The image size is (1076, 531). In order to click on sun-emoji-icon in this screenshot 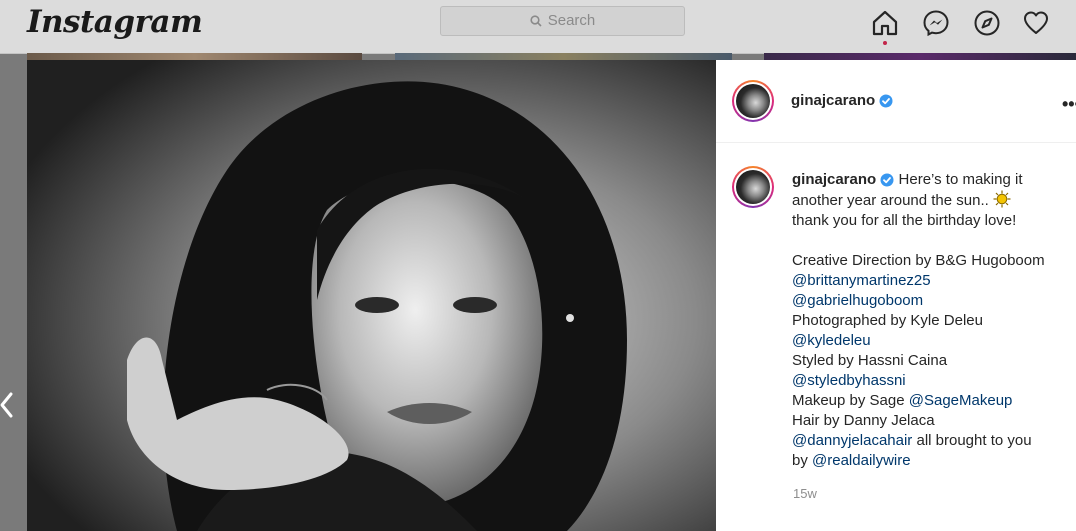, I will do `click(1002, 199)`.